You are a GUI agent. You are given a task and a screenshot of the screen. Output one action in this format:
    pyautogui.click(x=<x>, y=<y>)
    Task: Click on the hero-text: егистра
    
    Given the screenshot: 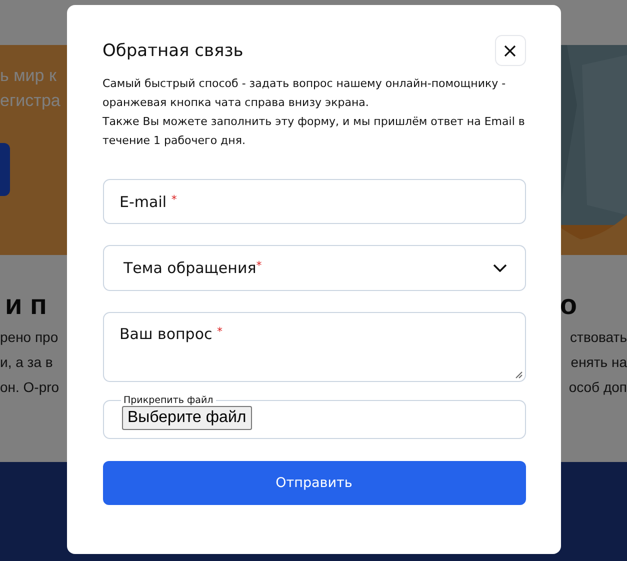 What is the action you would take?
    pyautogui.click(x=30, y=101)
    